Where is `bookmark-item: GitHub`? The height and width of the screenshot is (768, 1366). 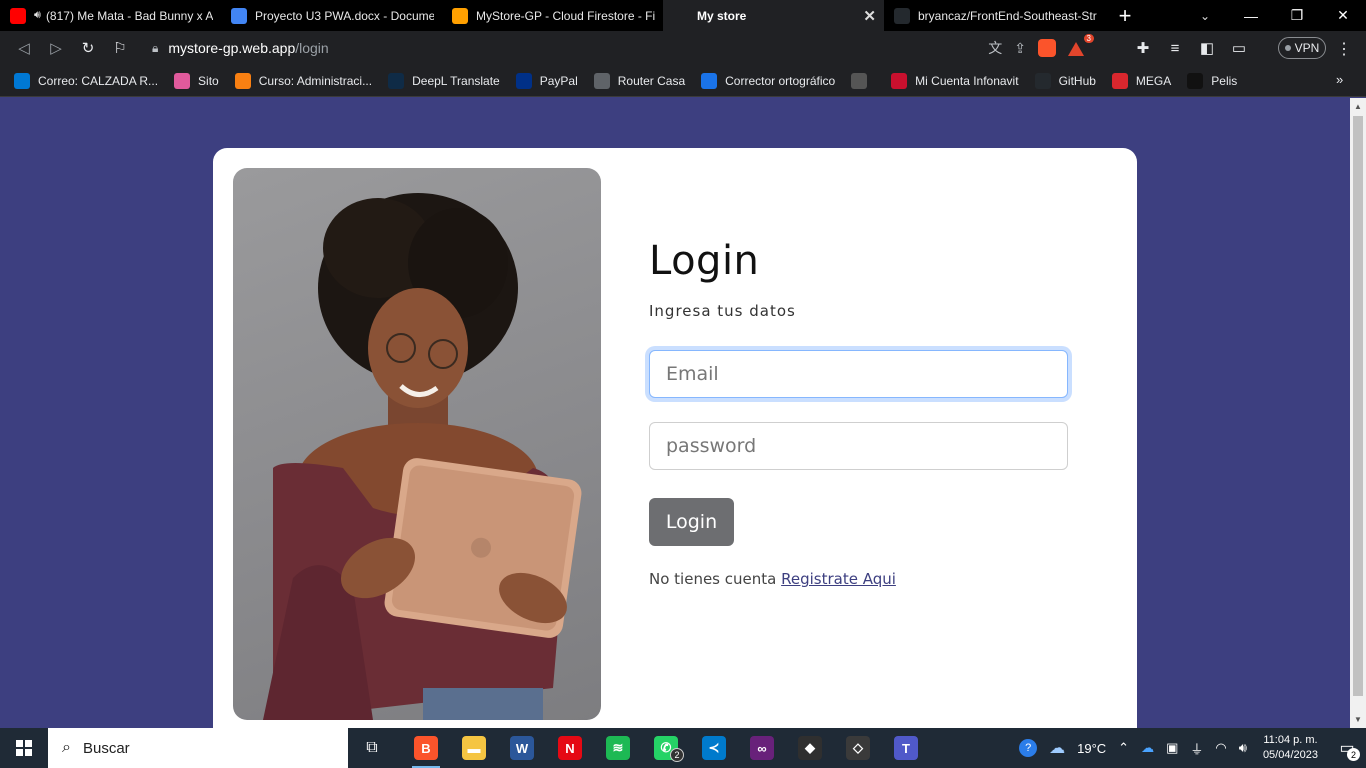 bookmark-item: GitHub is located at coordinates (1065, 80).